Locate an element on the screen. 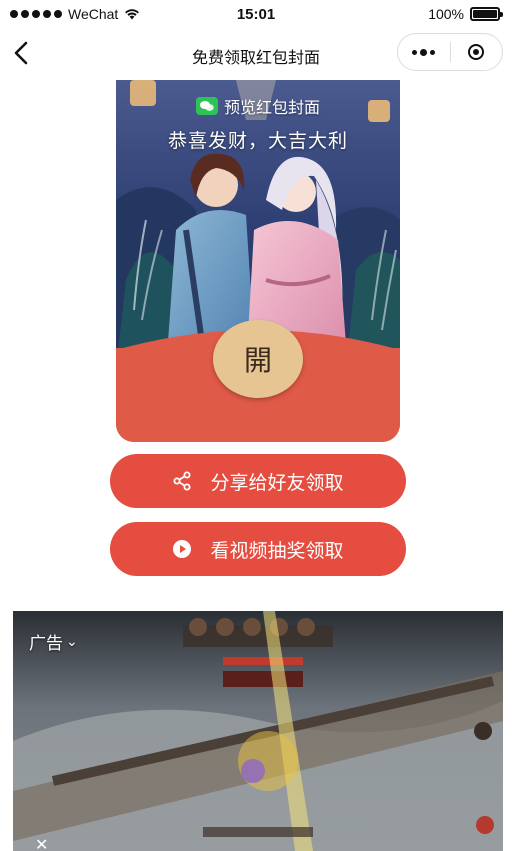  more-dots-icon is located at coordinates (424, 52).